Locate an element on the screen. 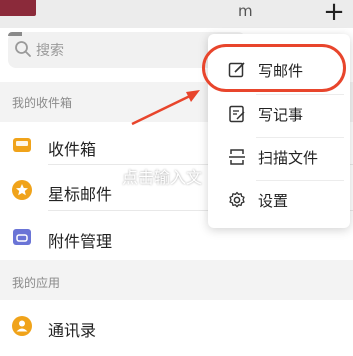  menu-item-label: 设置 is located at coordinates (273, 201).